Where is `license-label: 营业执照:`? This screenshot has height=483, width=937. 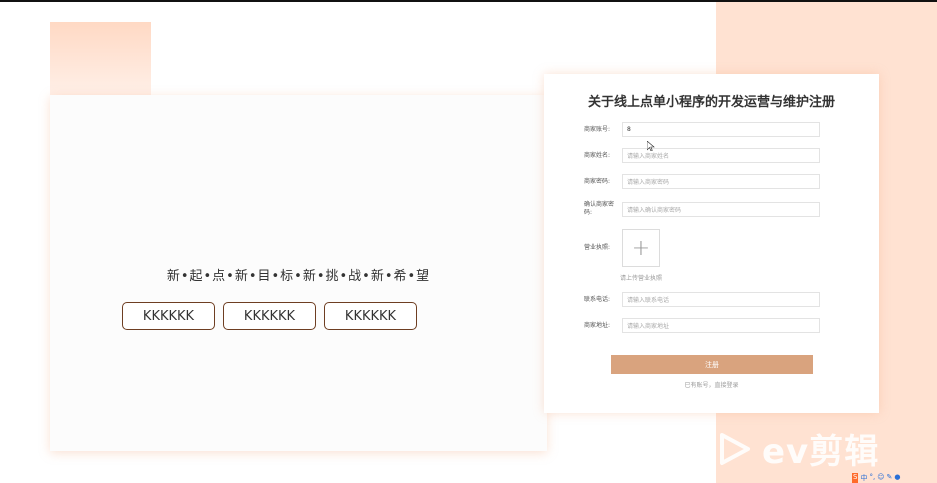 license-label: 营业执照: is located at coordinates (597, 247).